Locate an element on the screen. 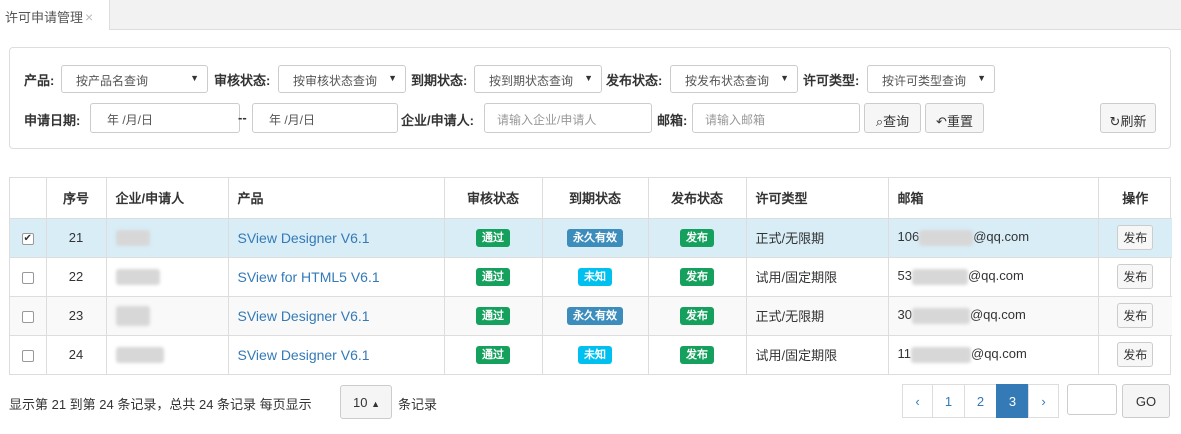 This screenshot has width=1181, height=434. pagination-summary: 显示第 21 到第 24 条记录，总共 24 条记录 每页显示 is located at coordinates (160, 404).